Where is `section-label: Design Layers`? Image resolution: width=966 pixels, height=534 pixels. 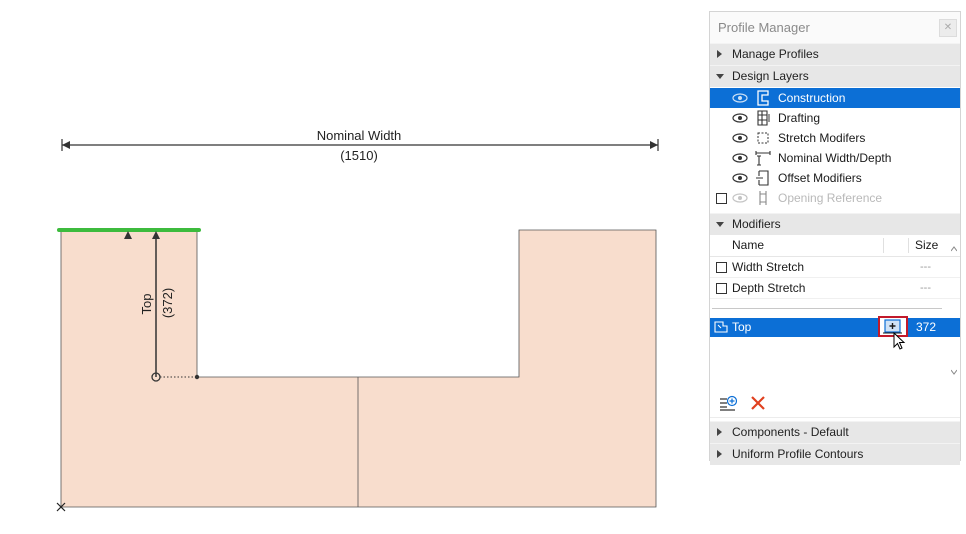 section-label: Design Layers is located at coordinates (770, 76).